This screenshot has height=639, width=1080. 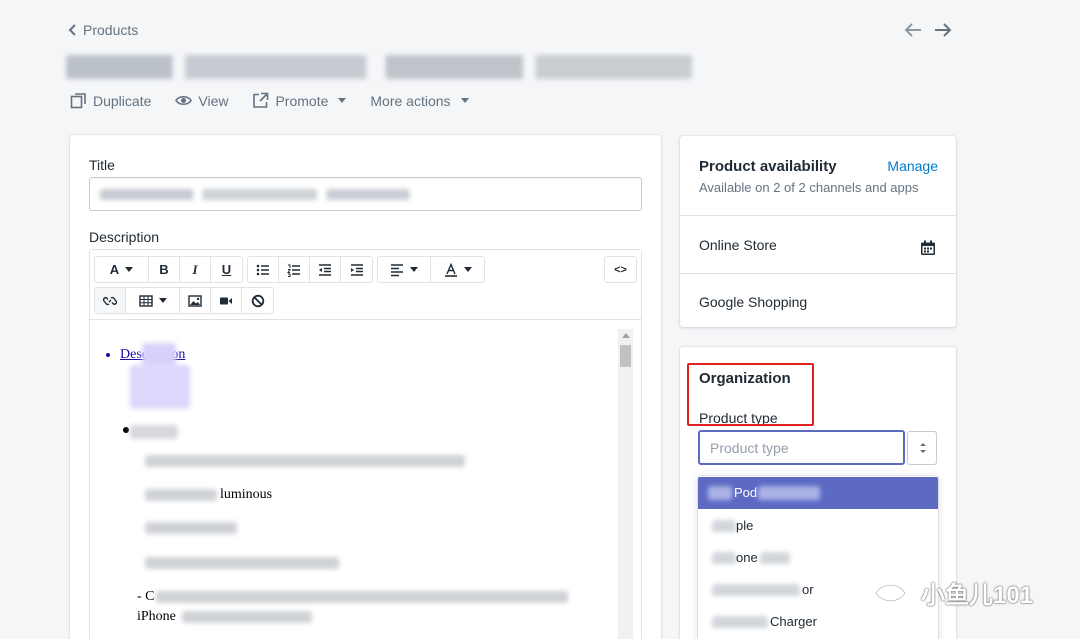 I want to click on duplicate-button: Duplicate, so click(x=110, y=100).